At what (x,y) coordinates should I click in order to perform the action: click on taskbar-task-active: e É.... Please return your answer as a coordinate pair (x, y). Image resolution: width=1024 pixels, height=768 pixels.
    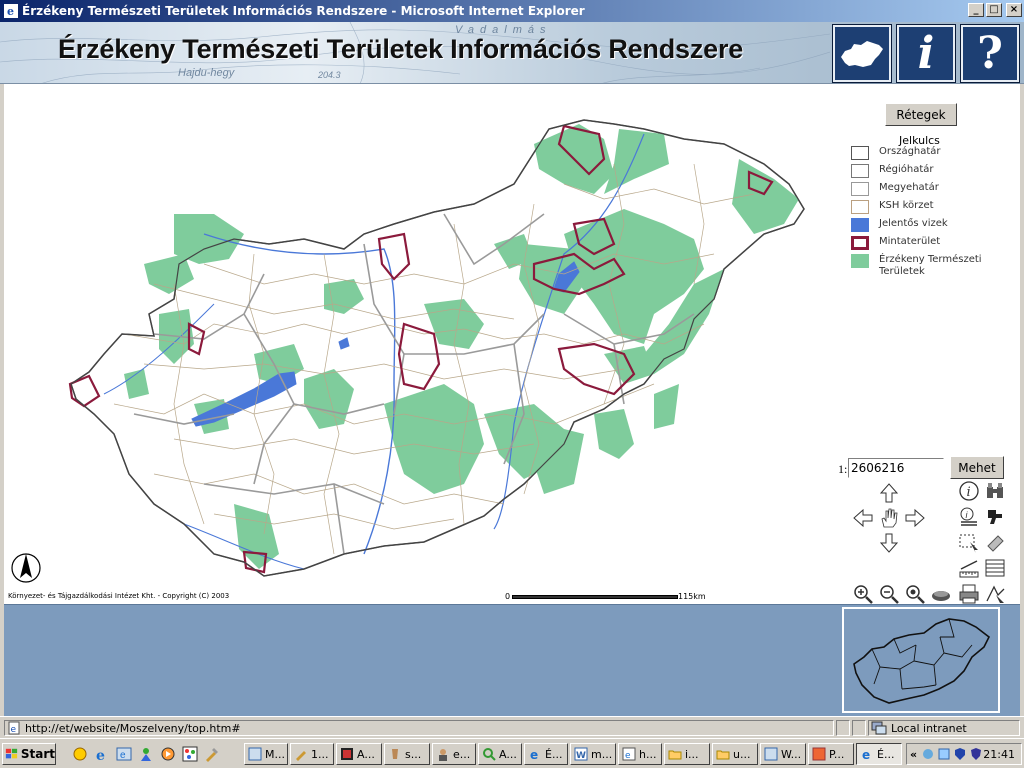
    Looking at the image, I should click on (879, 754).